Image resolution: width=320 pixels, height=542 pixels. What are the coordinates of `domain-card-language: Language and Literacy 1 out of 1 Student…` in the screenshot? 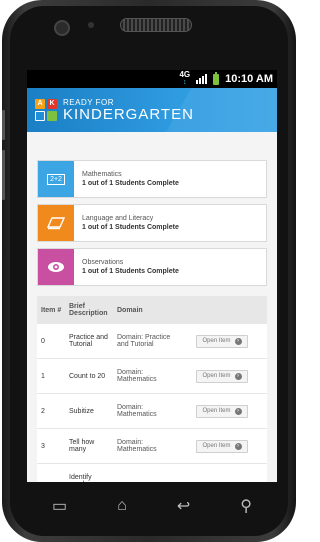 It's located at (152, 223).